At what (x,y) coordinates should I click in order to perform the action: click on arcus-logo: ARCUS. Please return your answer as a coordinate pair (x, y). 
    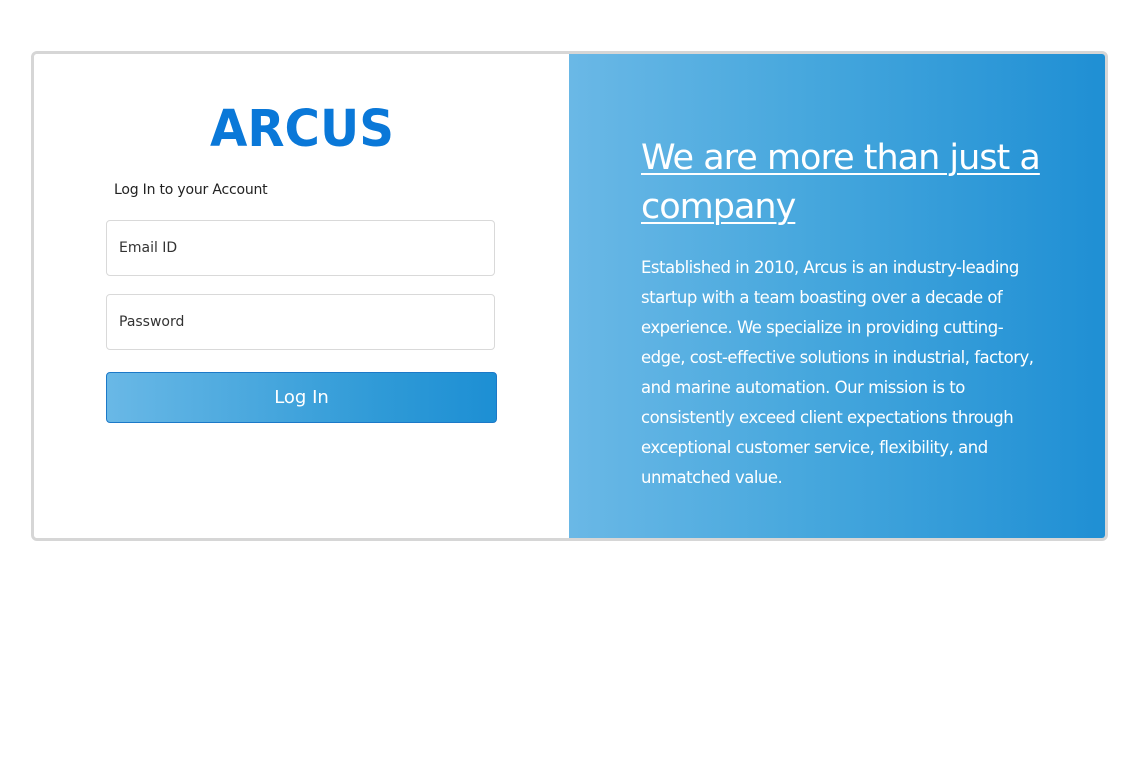
    Looking at the image, I should click on (302, 126).